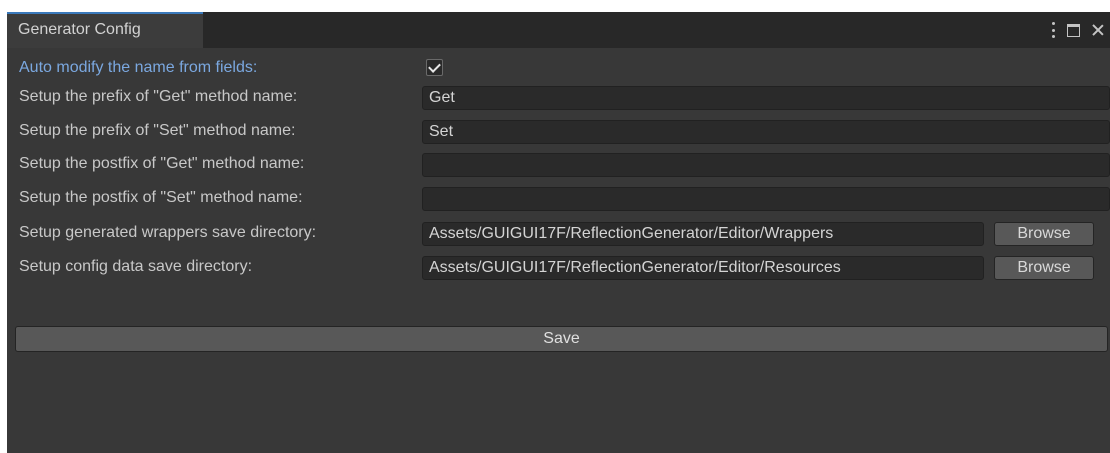 This screenshot has height=453, width=1110. I want to click on set-postfix-row: Setup the postfix of "Set" method name:, so click(564, 199).